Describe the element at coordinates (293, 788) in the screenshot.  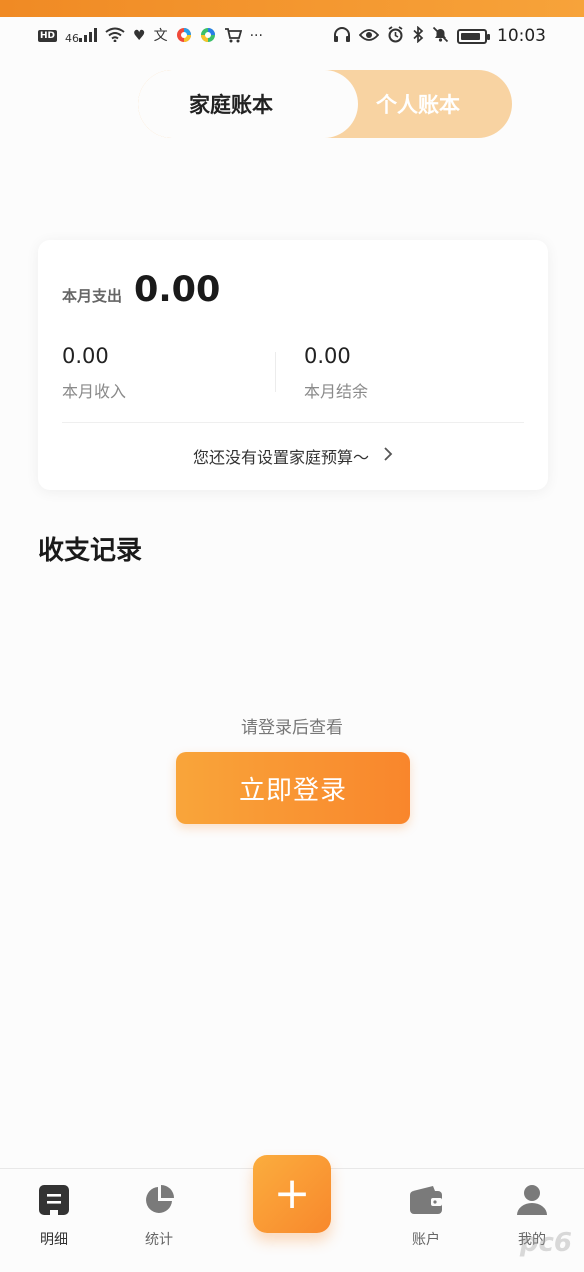
I see `login-button: 立即登录` at that location.